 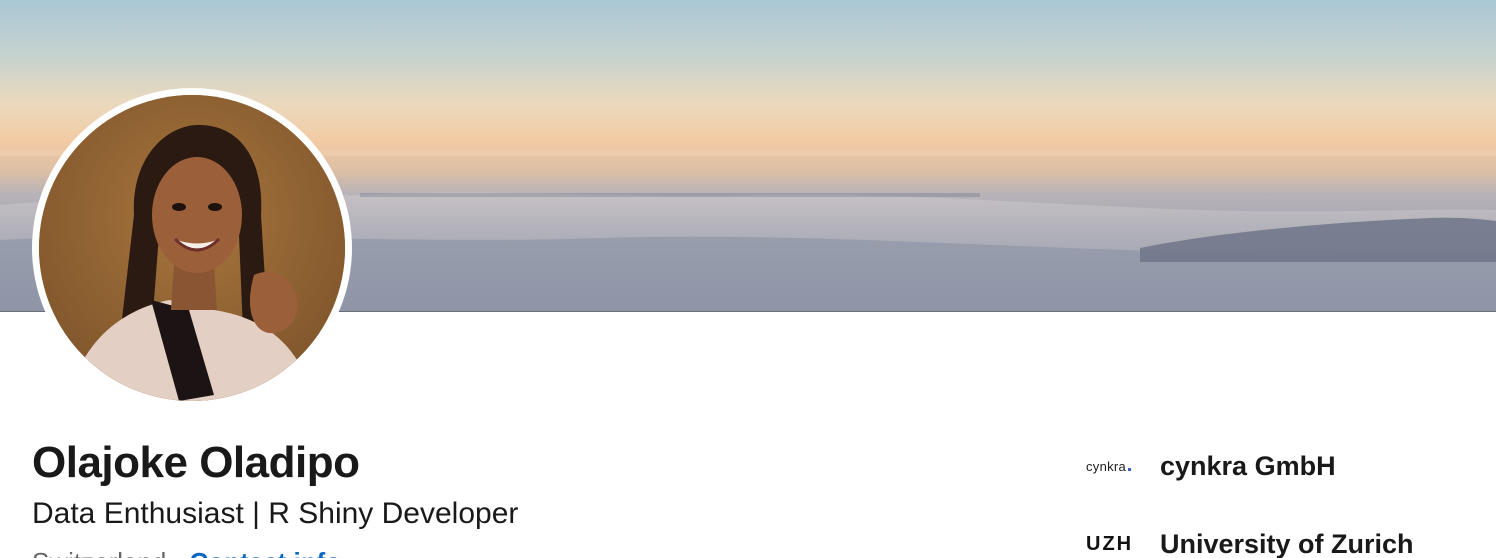 I want to click on profile-photo, so click(x=192, y=248).